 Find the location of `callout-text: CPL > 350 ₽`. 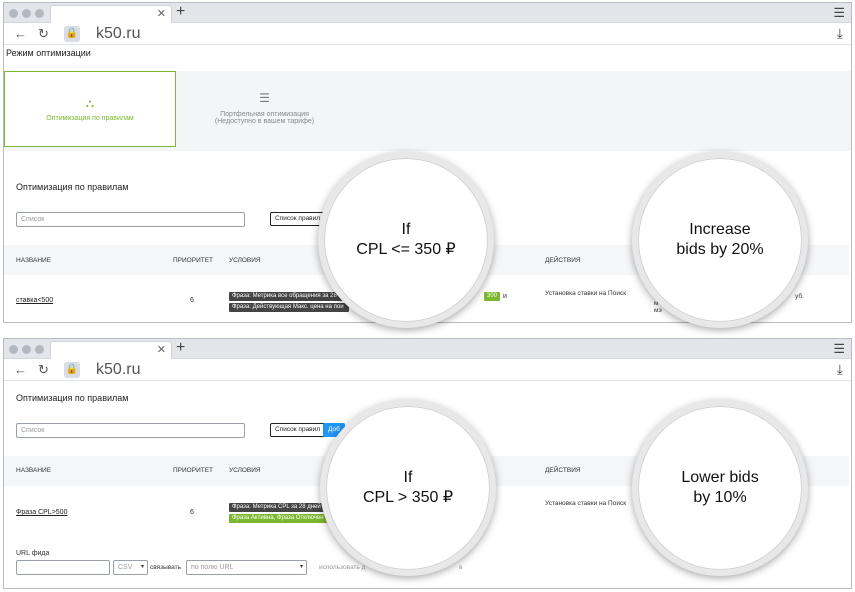

callout-text: CPL > 350 ₽ is located at coordinates (408, 497).